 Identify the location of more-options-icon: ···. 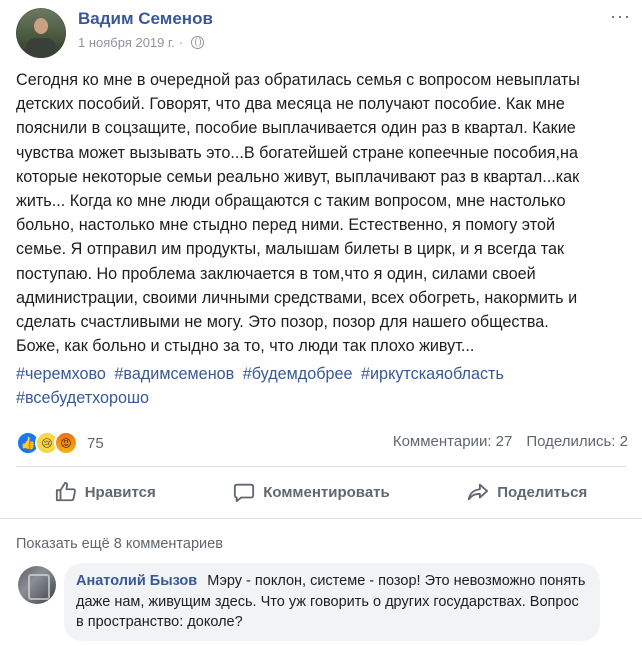
(620, 16).